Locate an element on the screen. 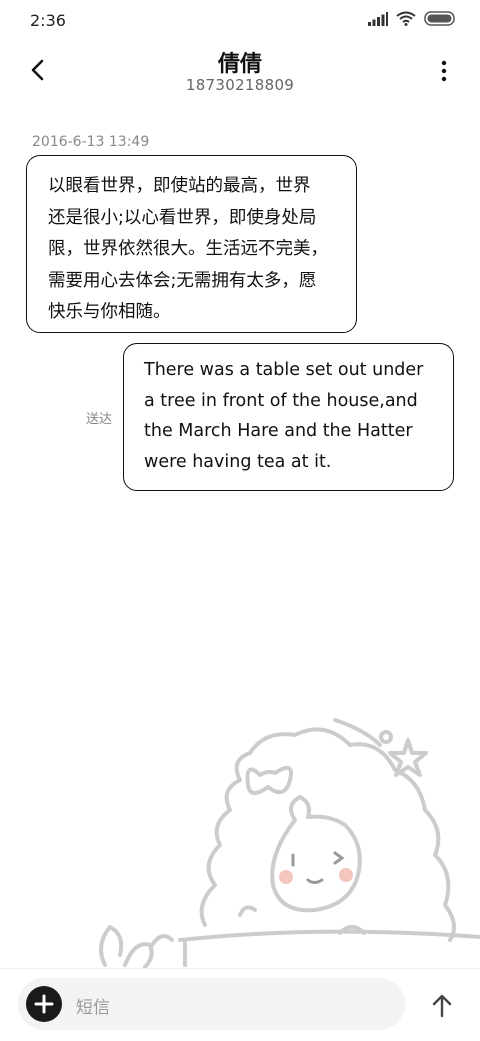 The image size is (480, 1041). status-icons is located at coordinates (412, 18).